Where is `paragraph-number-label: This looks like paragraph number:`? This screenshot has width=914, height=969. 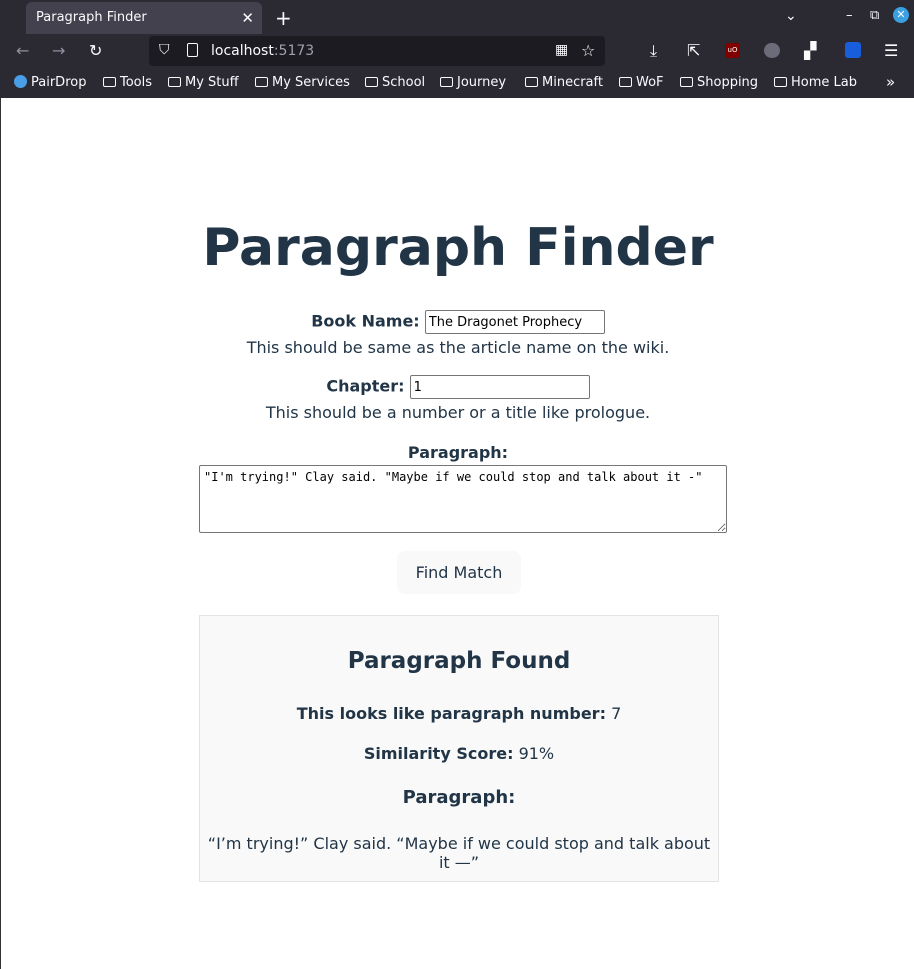
paragraph-number-label: This looks like paragraph number: is located at coordinates (451, 713).